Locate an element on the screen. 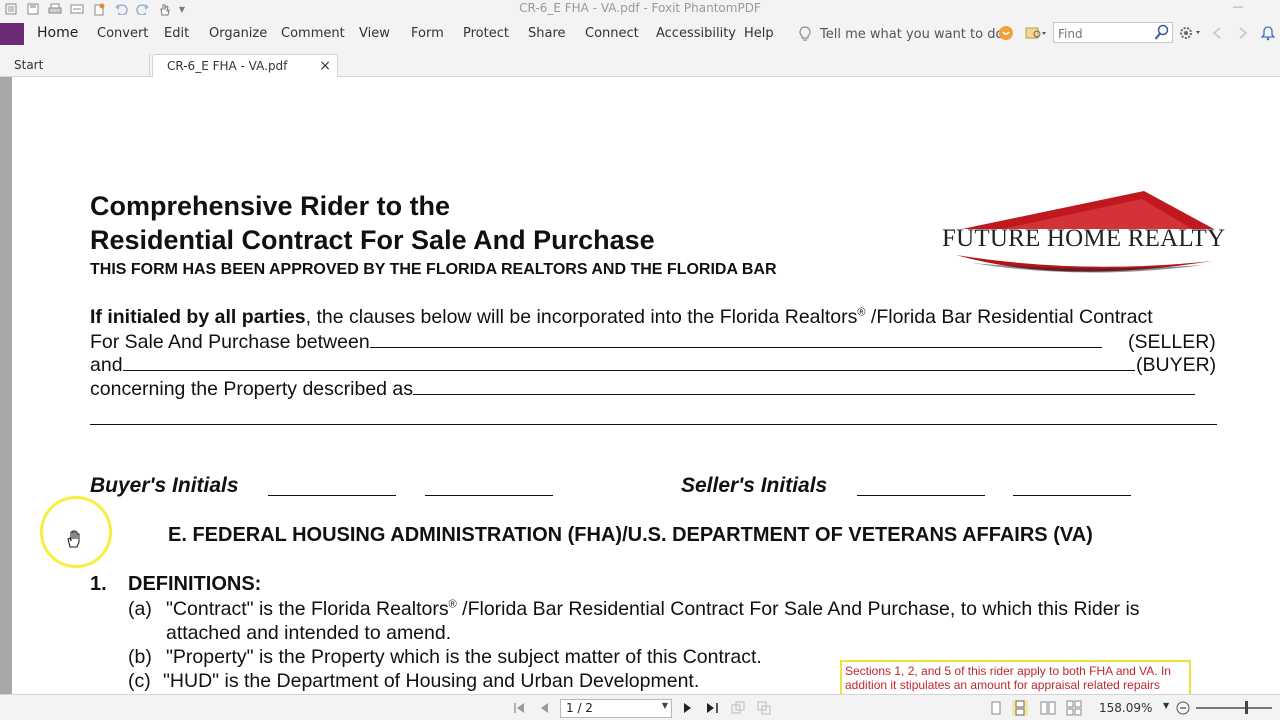 The height and width of the screenshot is (720, 1280). tell-me-search: Tell me what you want to do.. is located at coordinates (904, 34).